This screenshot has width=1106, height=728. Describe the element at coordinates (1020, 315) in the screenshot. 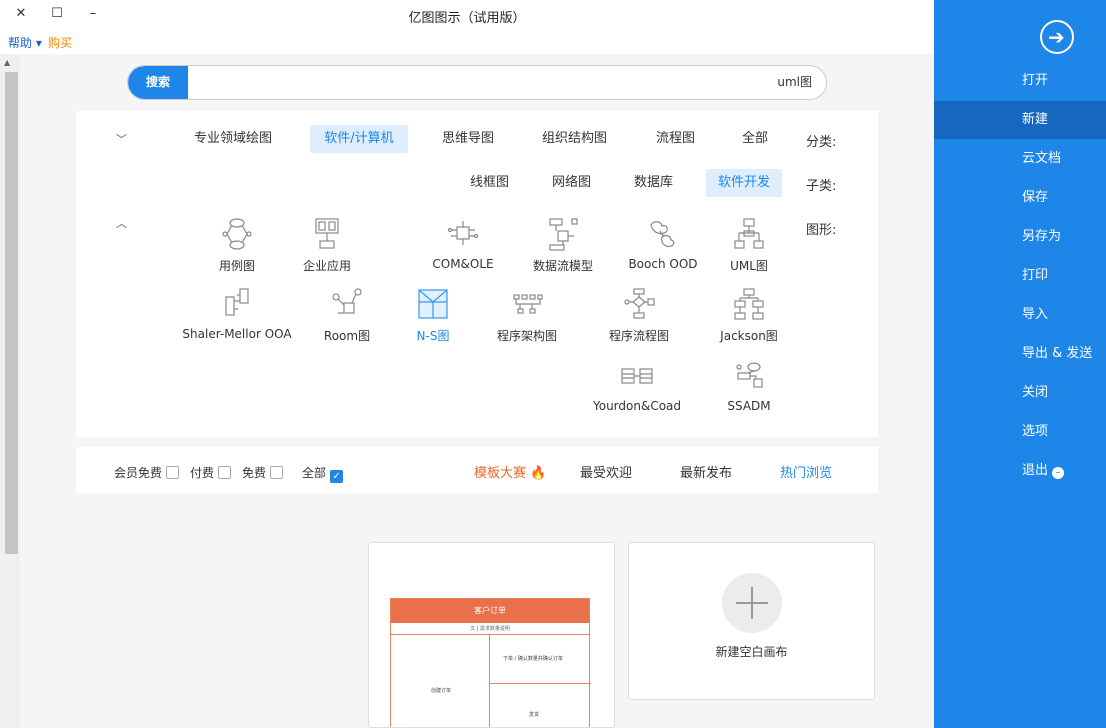

I see `sidebar-item-import: 导入` at that location.